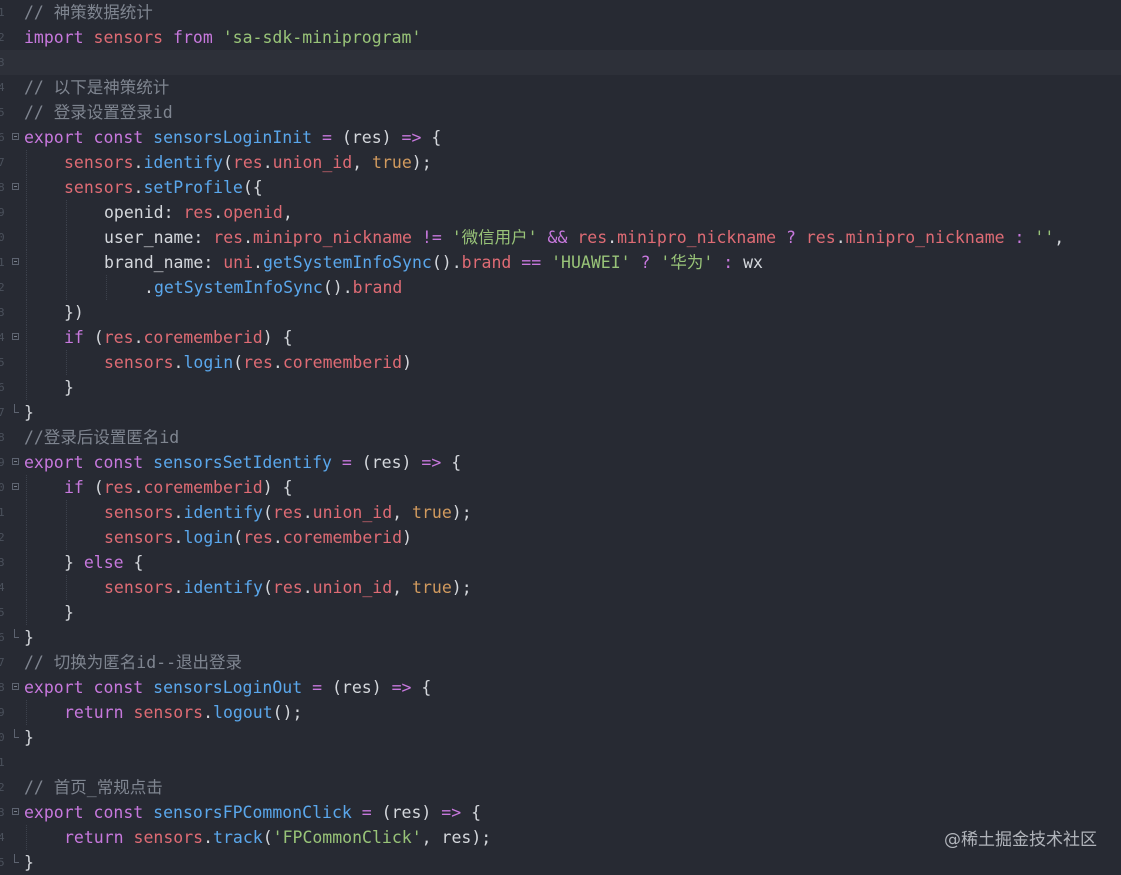 The height and width of the screenshot is (875, 1121). Describe the element at coordinates (252, 187) in the screenshot. I see `code-token: ({` at that location.